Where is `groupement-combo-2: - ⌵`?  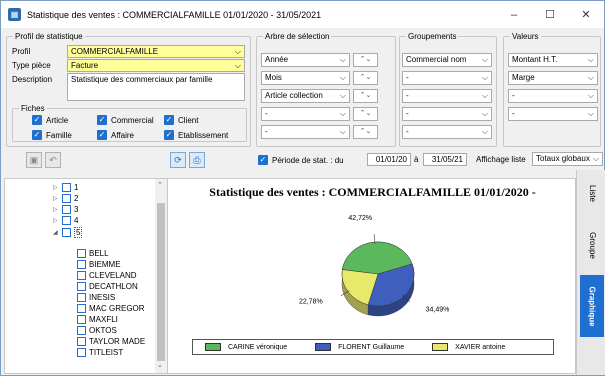 groupement-combo-2: - ⌵ is located at coordinates (447, 78).